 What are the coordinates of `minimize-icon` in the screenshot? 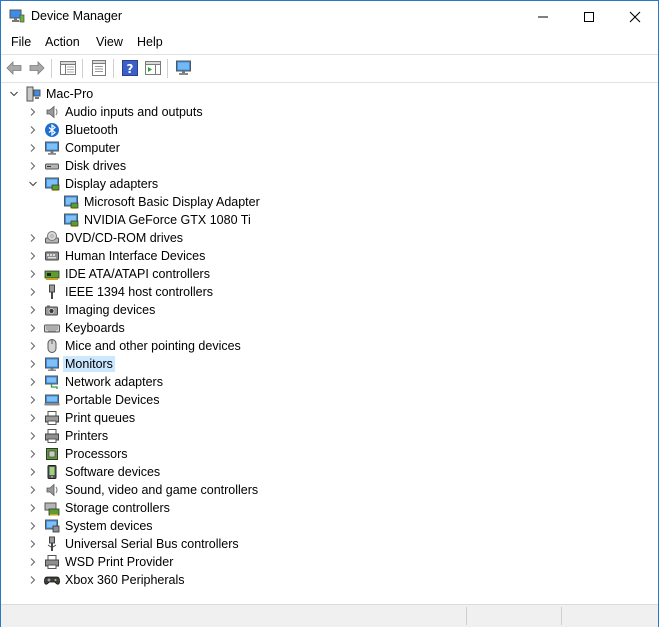 It's located at (543, 17).